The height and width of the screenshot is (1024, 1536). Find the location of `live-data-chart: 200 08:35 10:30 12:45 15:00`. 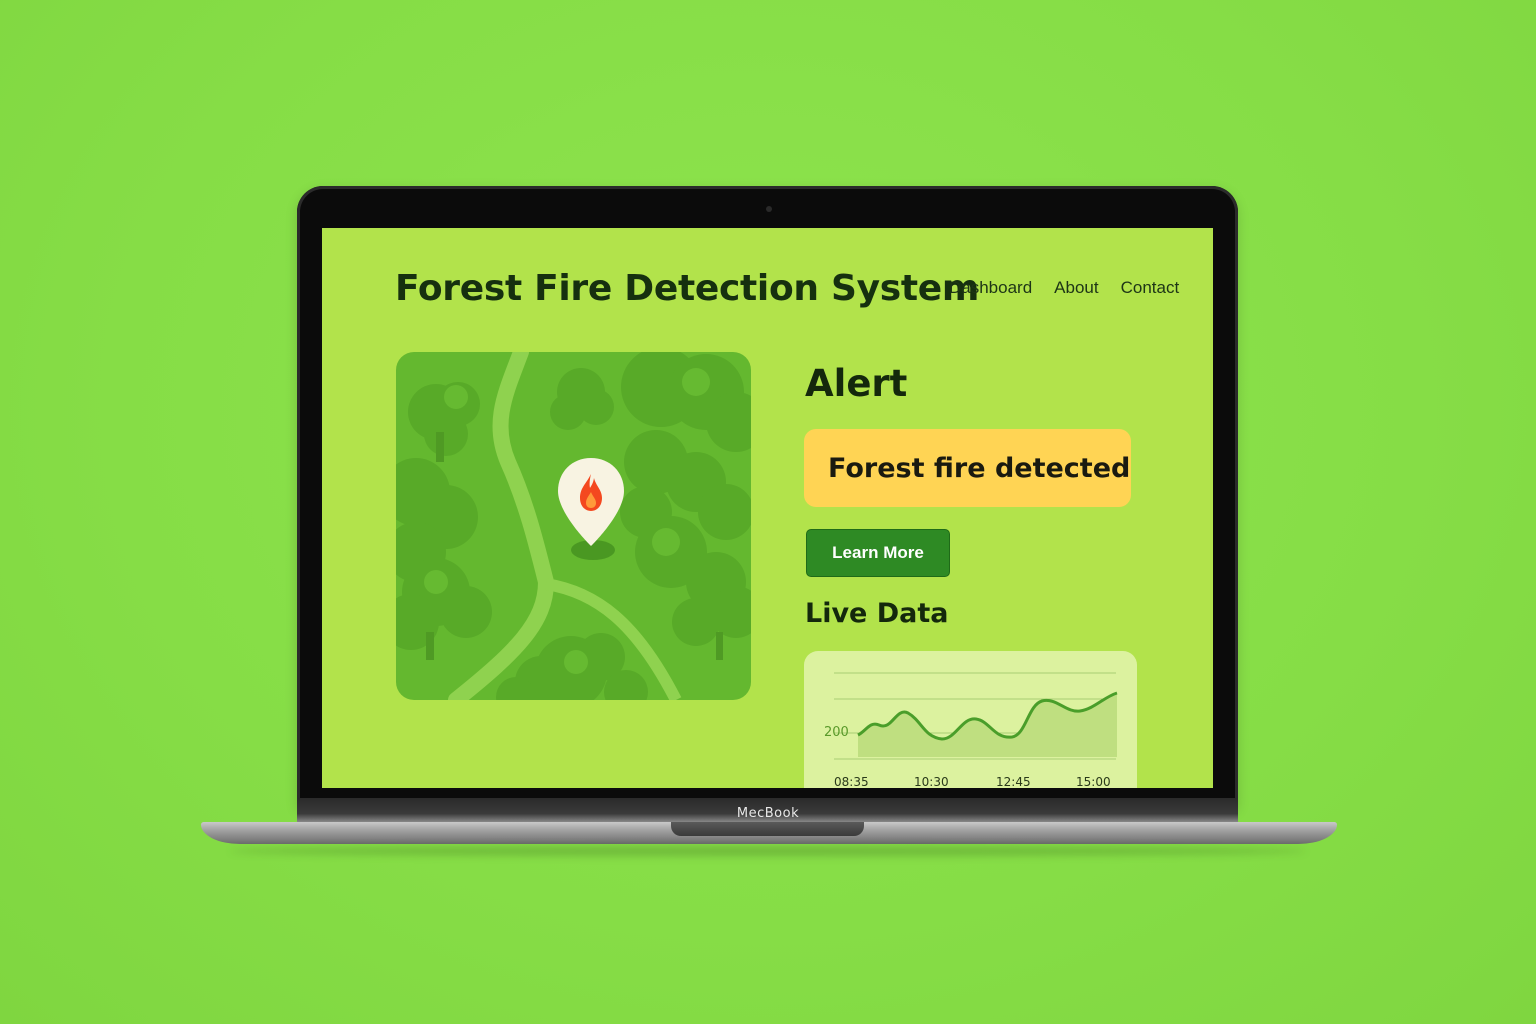

live-data-chart: 200 08:35 10:30 12:45 15:00 is located at coordinates (970, 719).